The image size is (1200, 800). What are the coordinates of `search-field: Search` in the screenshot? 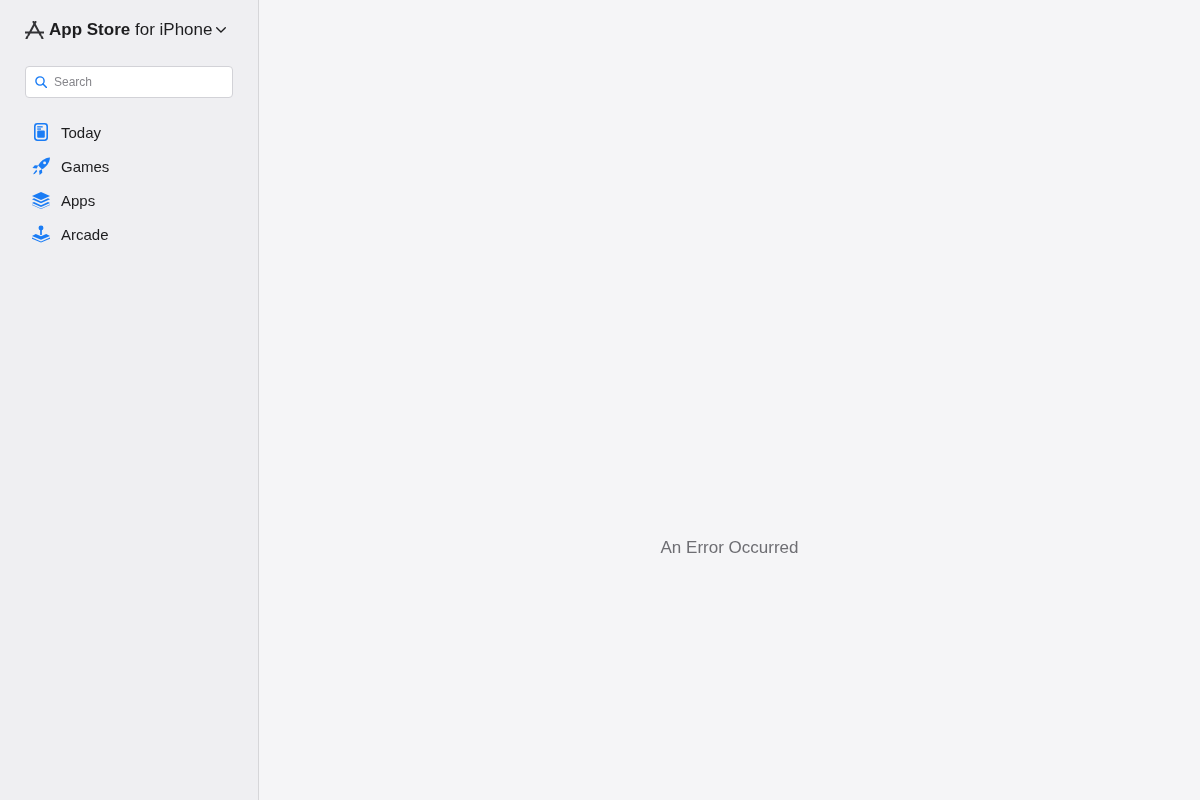 It's located at (129, 82).